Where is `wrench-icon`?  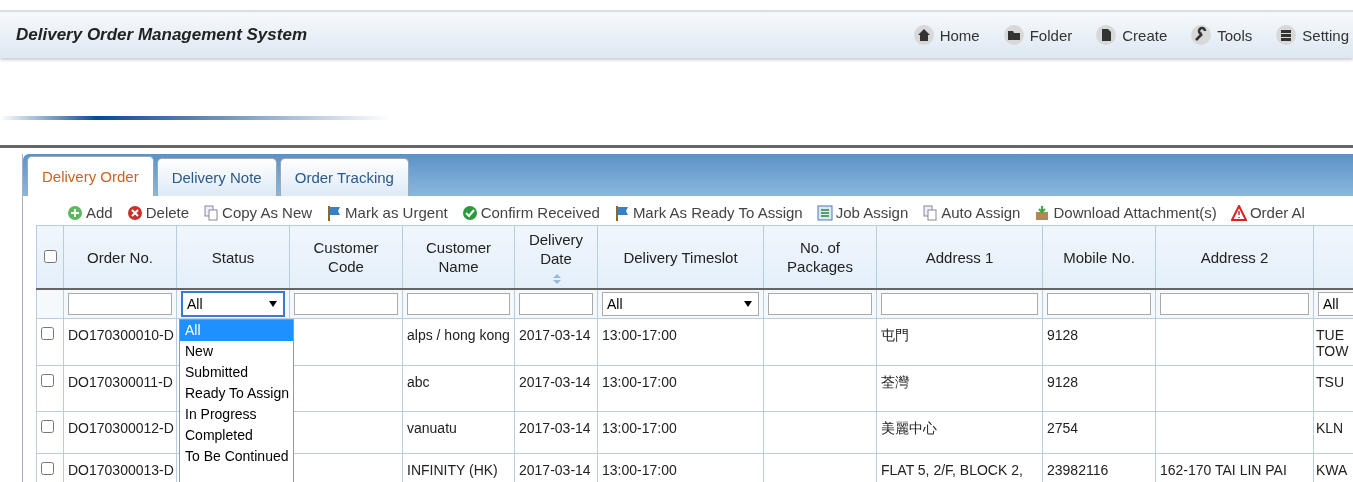 wrench-icon is located at coordinates (1201, 35).